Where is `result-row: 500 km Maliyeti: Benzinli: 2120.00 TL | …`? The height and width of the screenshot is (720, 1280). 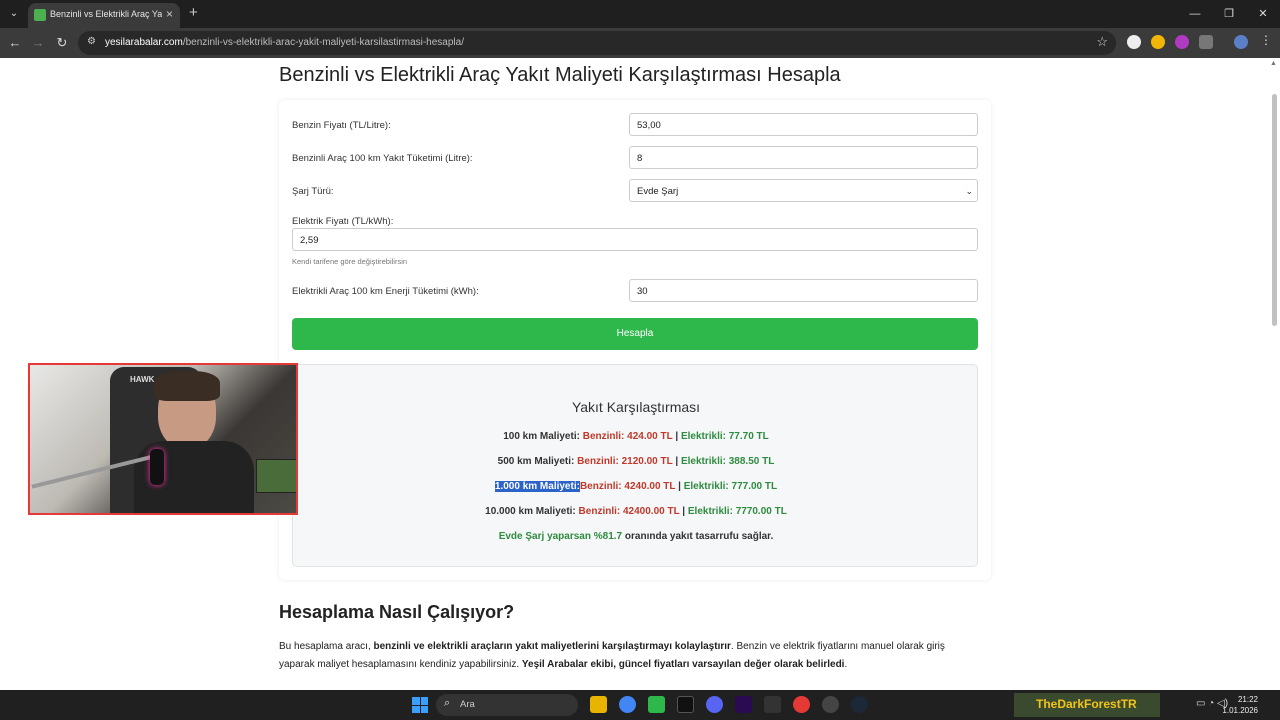 result-row: 500 km Maliyeti: Benzinli: 2120.00 TL | … is located at coordinates (636, 461).